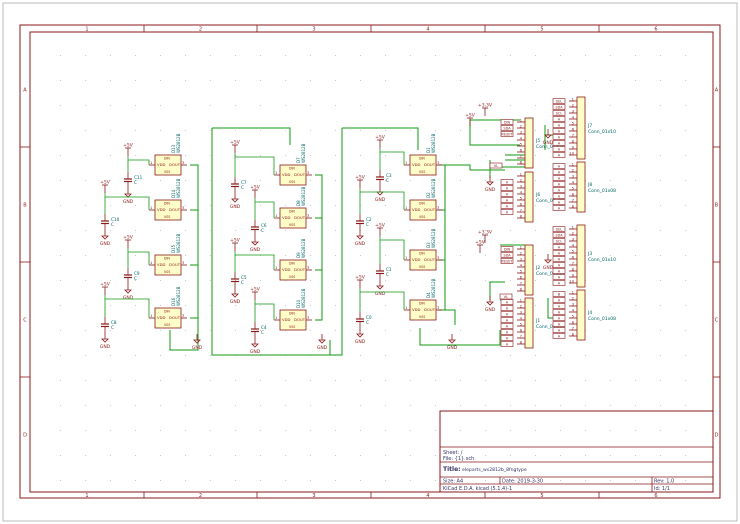 Image resolution: width=740 pixels, height=524 pixels. What do you see at coordinates (86, 496) in the screenshot?
I see `frame-col-label-bottom: 1` at bounding box center [86, 496].